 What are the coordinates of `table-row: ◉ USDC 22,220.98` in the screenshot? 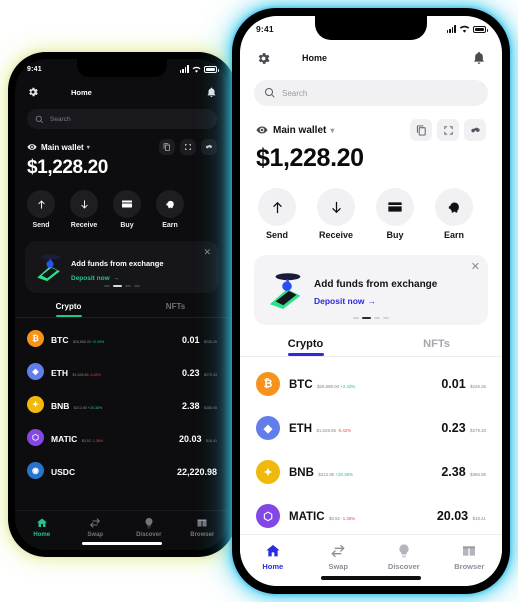 It's located at (122, 470).